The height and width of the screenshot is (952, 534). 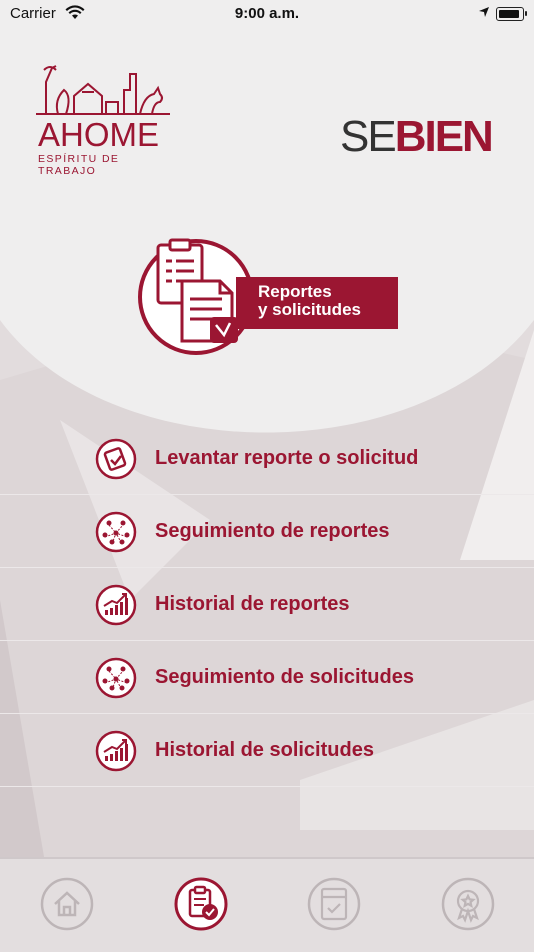 I want to click on sebien-logo: SEBIEN, so click(x=417, y=137).